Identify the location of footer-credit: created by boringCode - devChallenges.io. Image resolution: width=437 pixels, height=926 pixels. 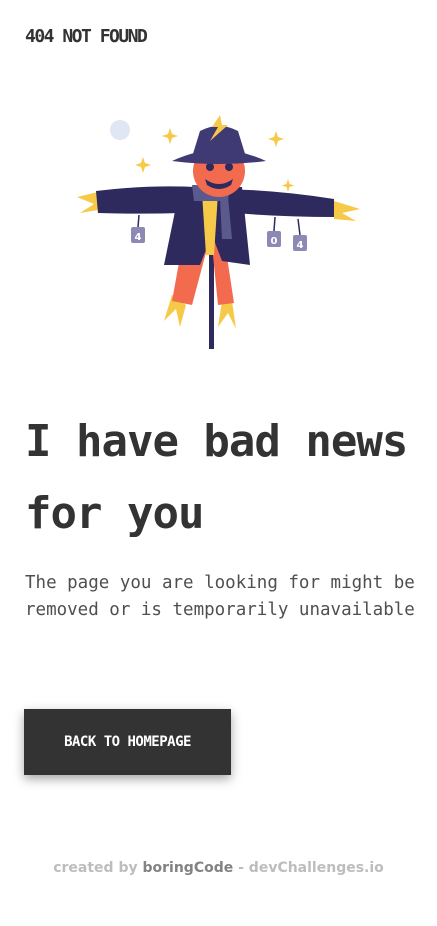
(218, 868).